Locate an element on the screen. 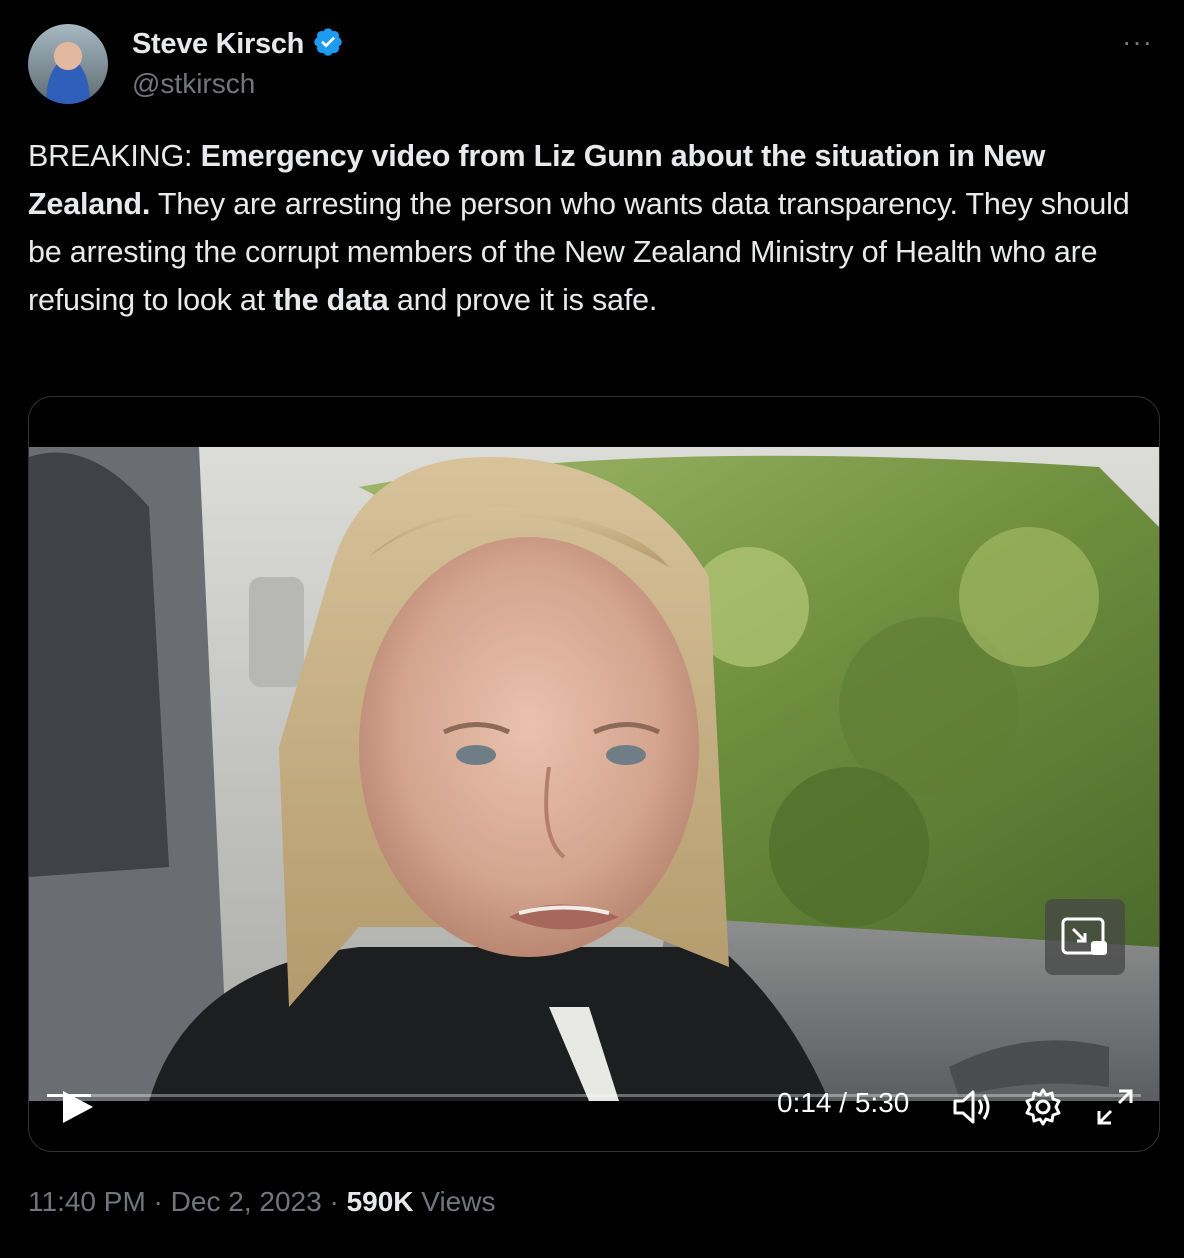  volume-button is located at coordinates (971, 1107).